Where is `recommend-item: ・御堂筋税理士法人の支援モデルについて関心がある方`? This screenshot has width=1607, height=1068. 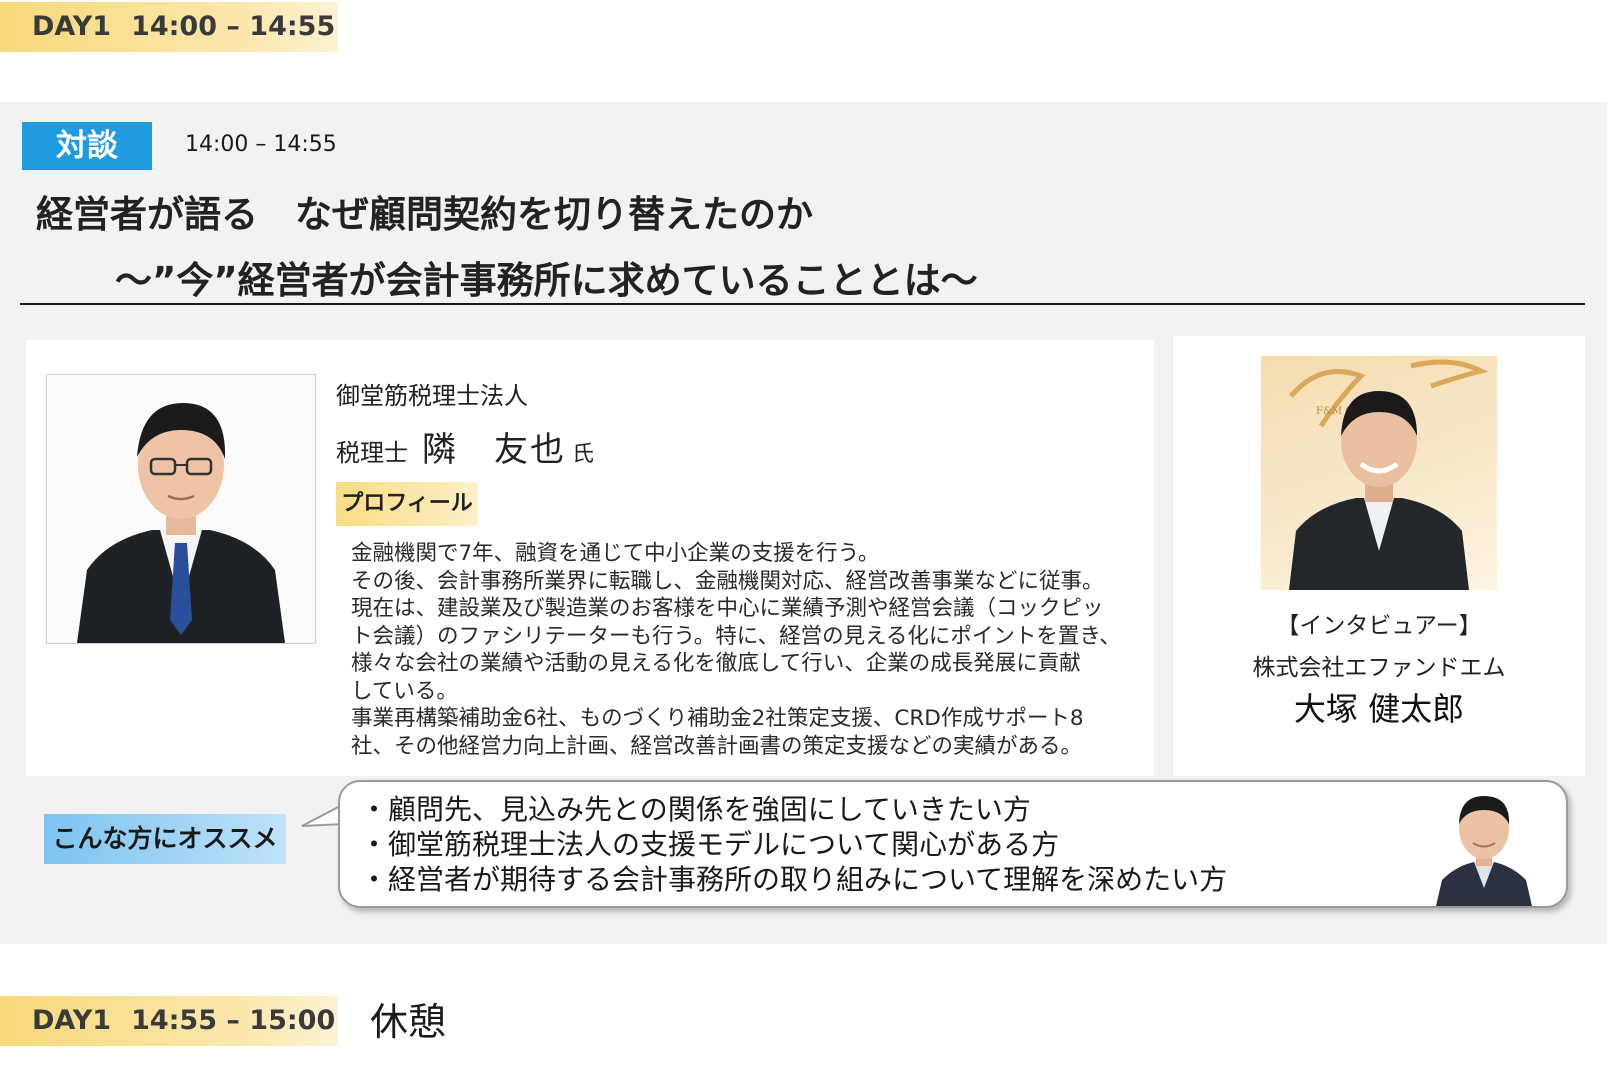 recommend-item: ・御堂筋税理士法人の支援モデルについて関心がある方 is located at coordinates (710, 844).